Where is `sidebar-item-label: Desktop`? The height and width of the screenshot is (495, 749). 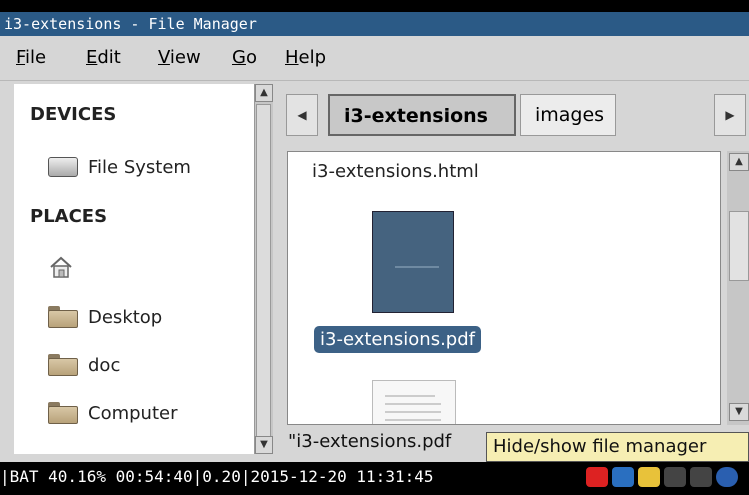
sidebar-item-label: Desktop is located at coordinates (125, 317).